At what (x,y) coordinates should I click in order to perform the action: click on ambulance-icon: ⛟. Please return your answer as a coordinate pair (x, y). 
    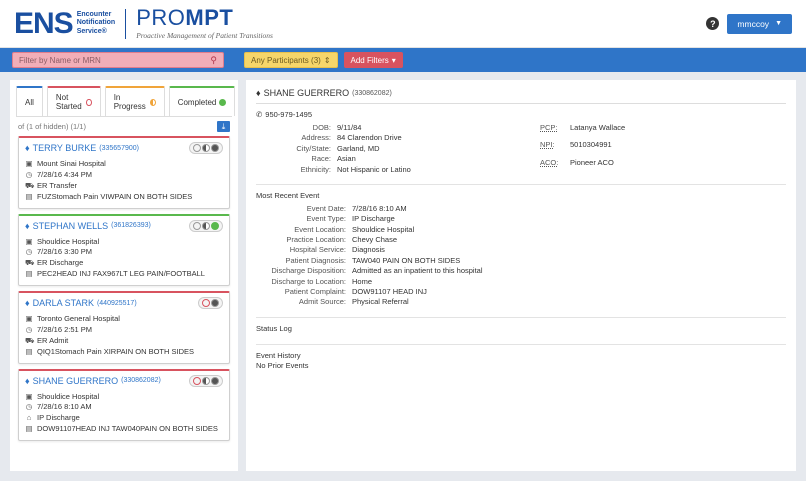
    Looking at the image, I should click on (30, 263).